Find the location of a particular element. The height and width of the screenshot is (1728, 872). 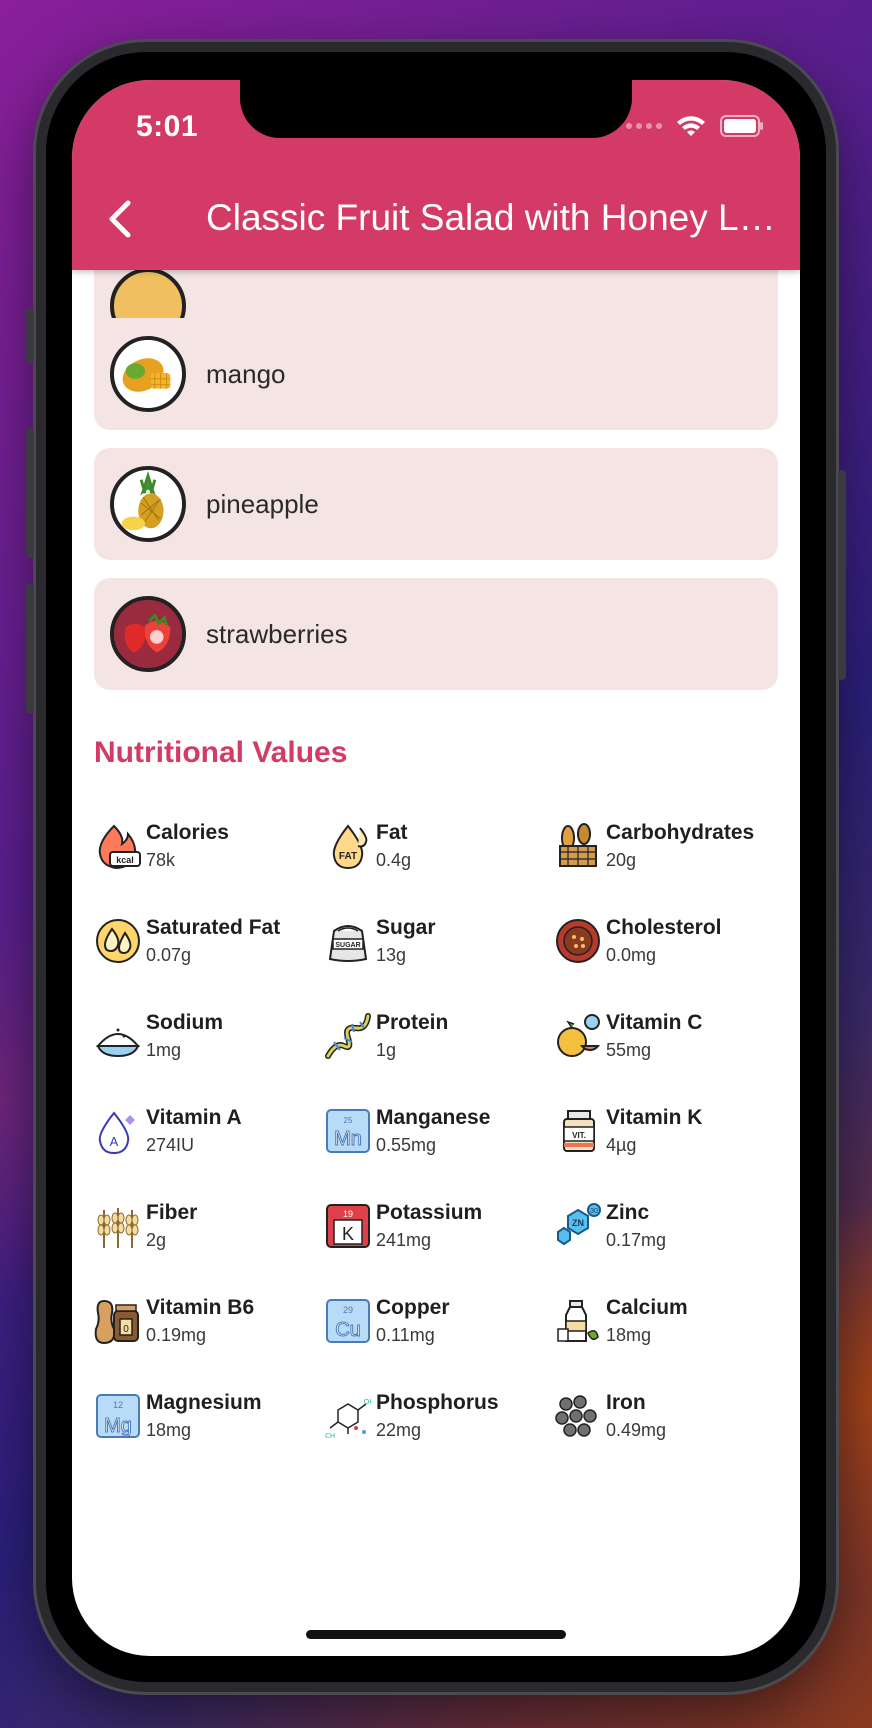

vitamin-b6-icon: 0 is located at coordinates (116, 1322).